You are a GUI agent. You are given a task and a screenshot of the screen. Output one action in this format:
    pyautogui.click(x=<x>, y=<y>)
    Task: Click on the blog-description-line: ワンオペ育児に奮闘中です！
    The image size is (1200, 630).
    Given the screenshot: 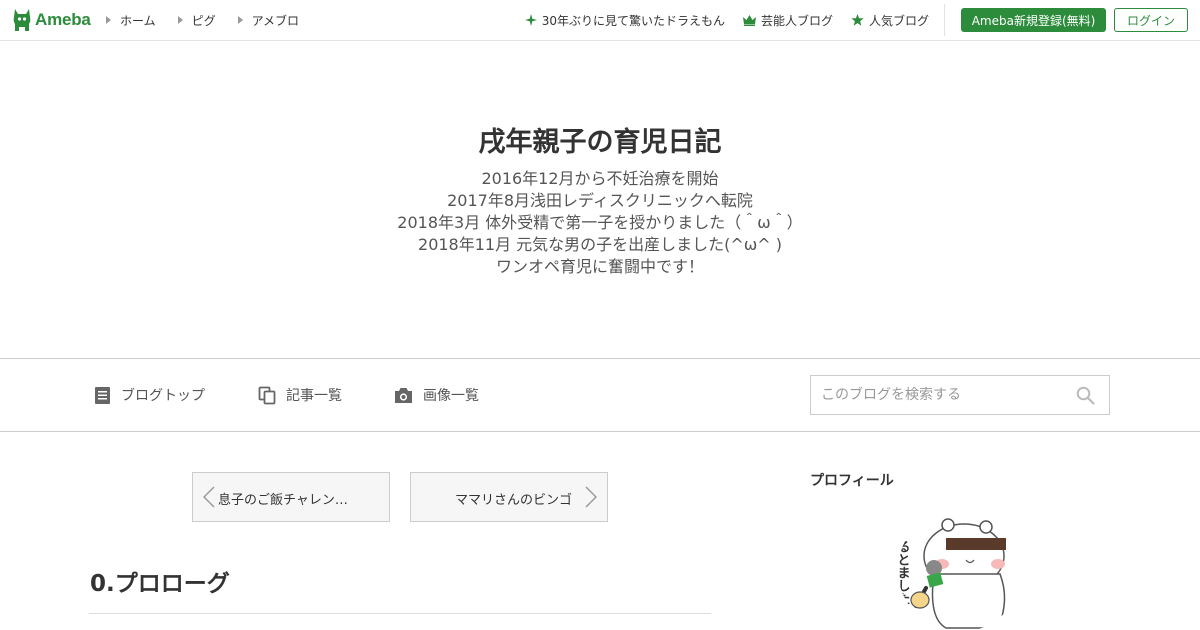 What is the action you would take?
    pyautogui.click(x=599, y=266)
    